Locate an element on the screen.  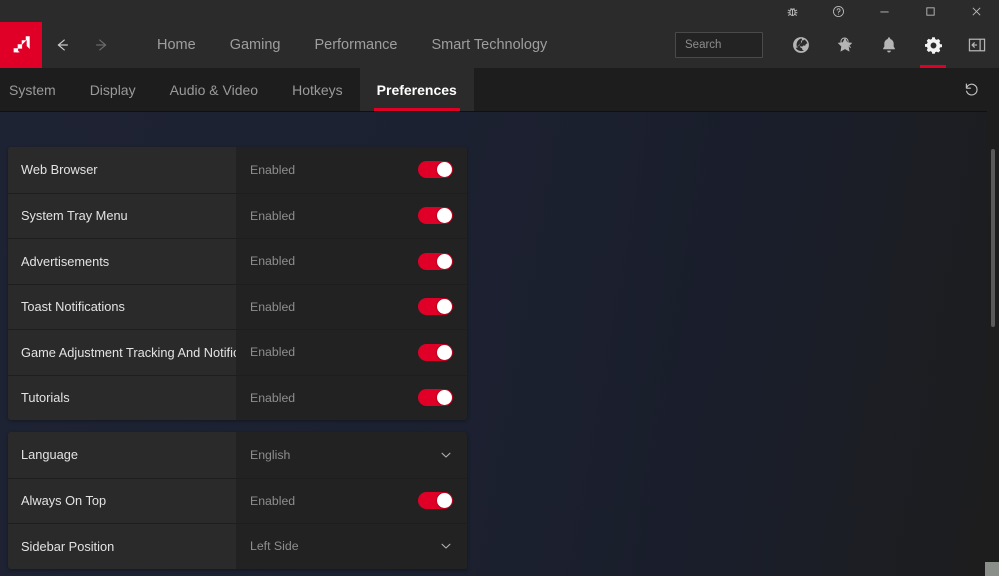
maximize-icon is located at coordinates (930, 11).